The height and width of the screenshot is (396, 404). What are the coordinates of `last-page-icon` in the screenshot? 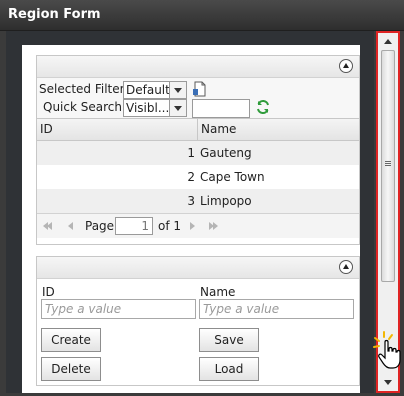 It's located at (215, 226).